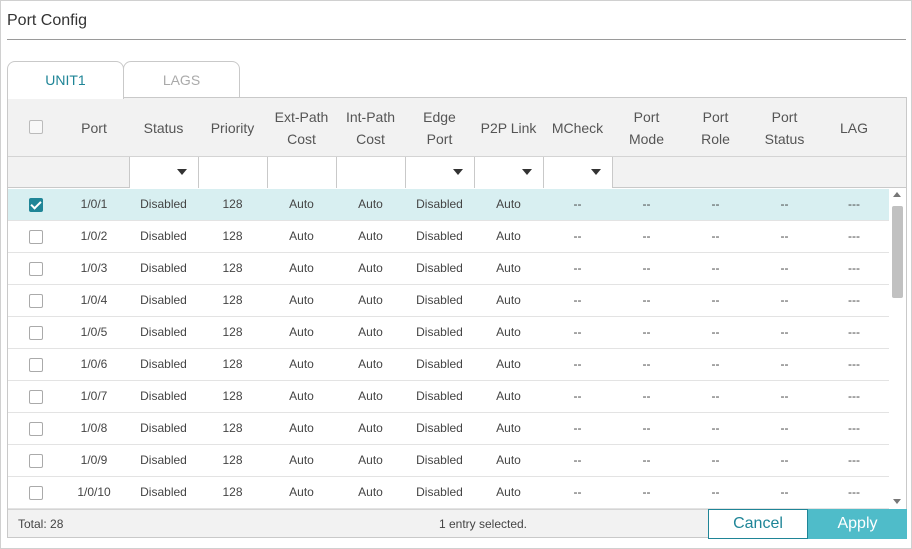 The width and height of the screenshot is (912, 549). I want to click on cell-edge-port: Disabled, so click(439, 364).